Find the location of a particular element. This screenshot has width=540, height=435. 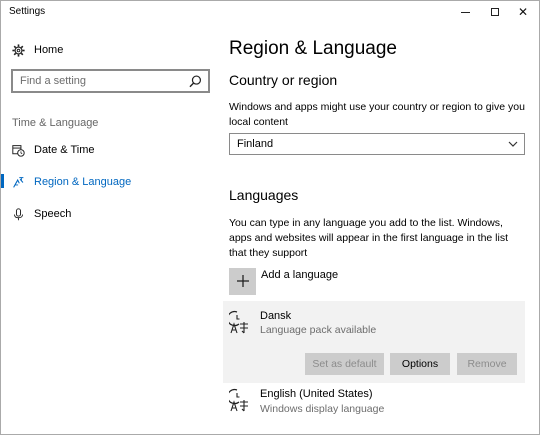

sidebar-item-speech: Speech is located at coordinates (41, 214).